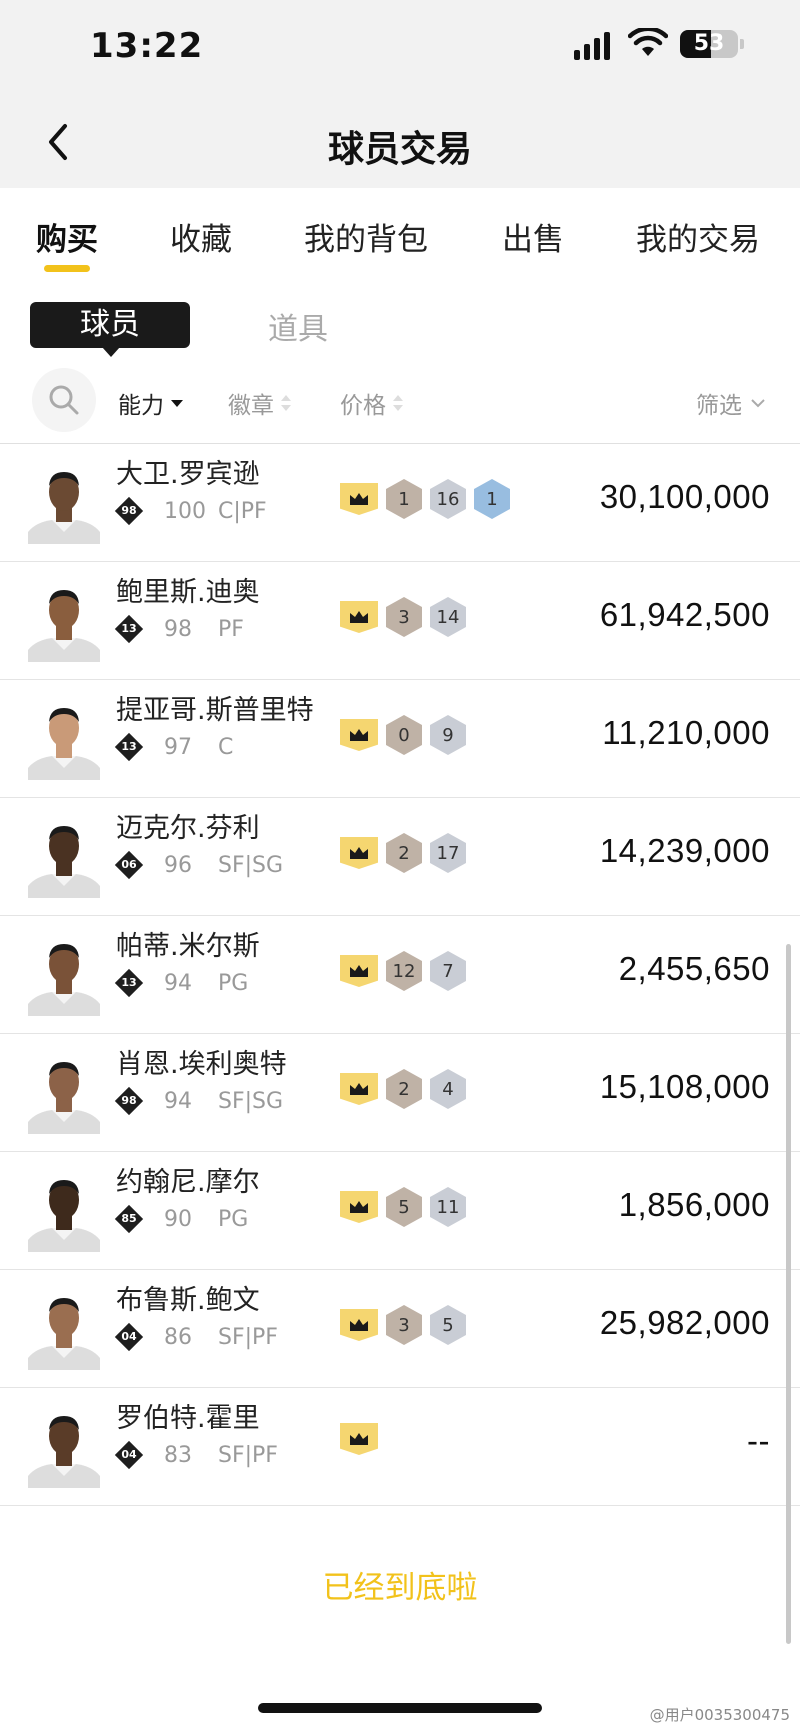  What do you see at coordinates (533, 236) in the screenshot?
I see `tab-sell: 出售` at bounding box center [533, 236].